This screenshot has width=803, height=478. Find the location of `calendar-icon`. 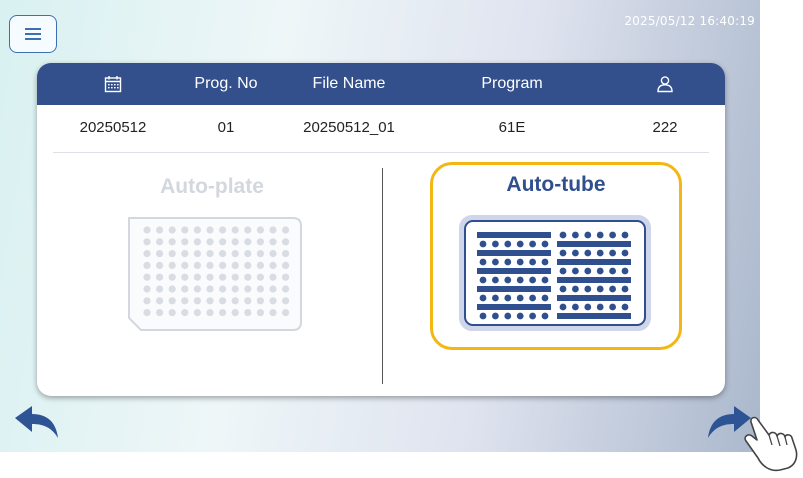

calendar-icon is located at coordinates (113, 84).